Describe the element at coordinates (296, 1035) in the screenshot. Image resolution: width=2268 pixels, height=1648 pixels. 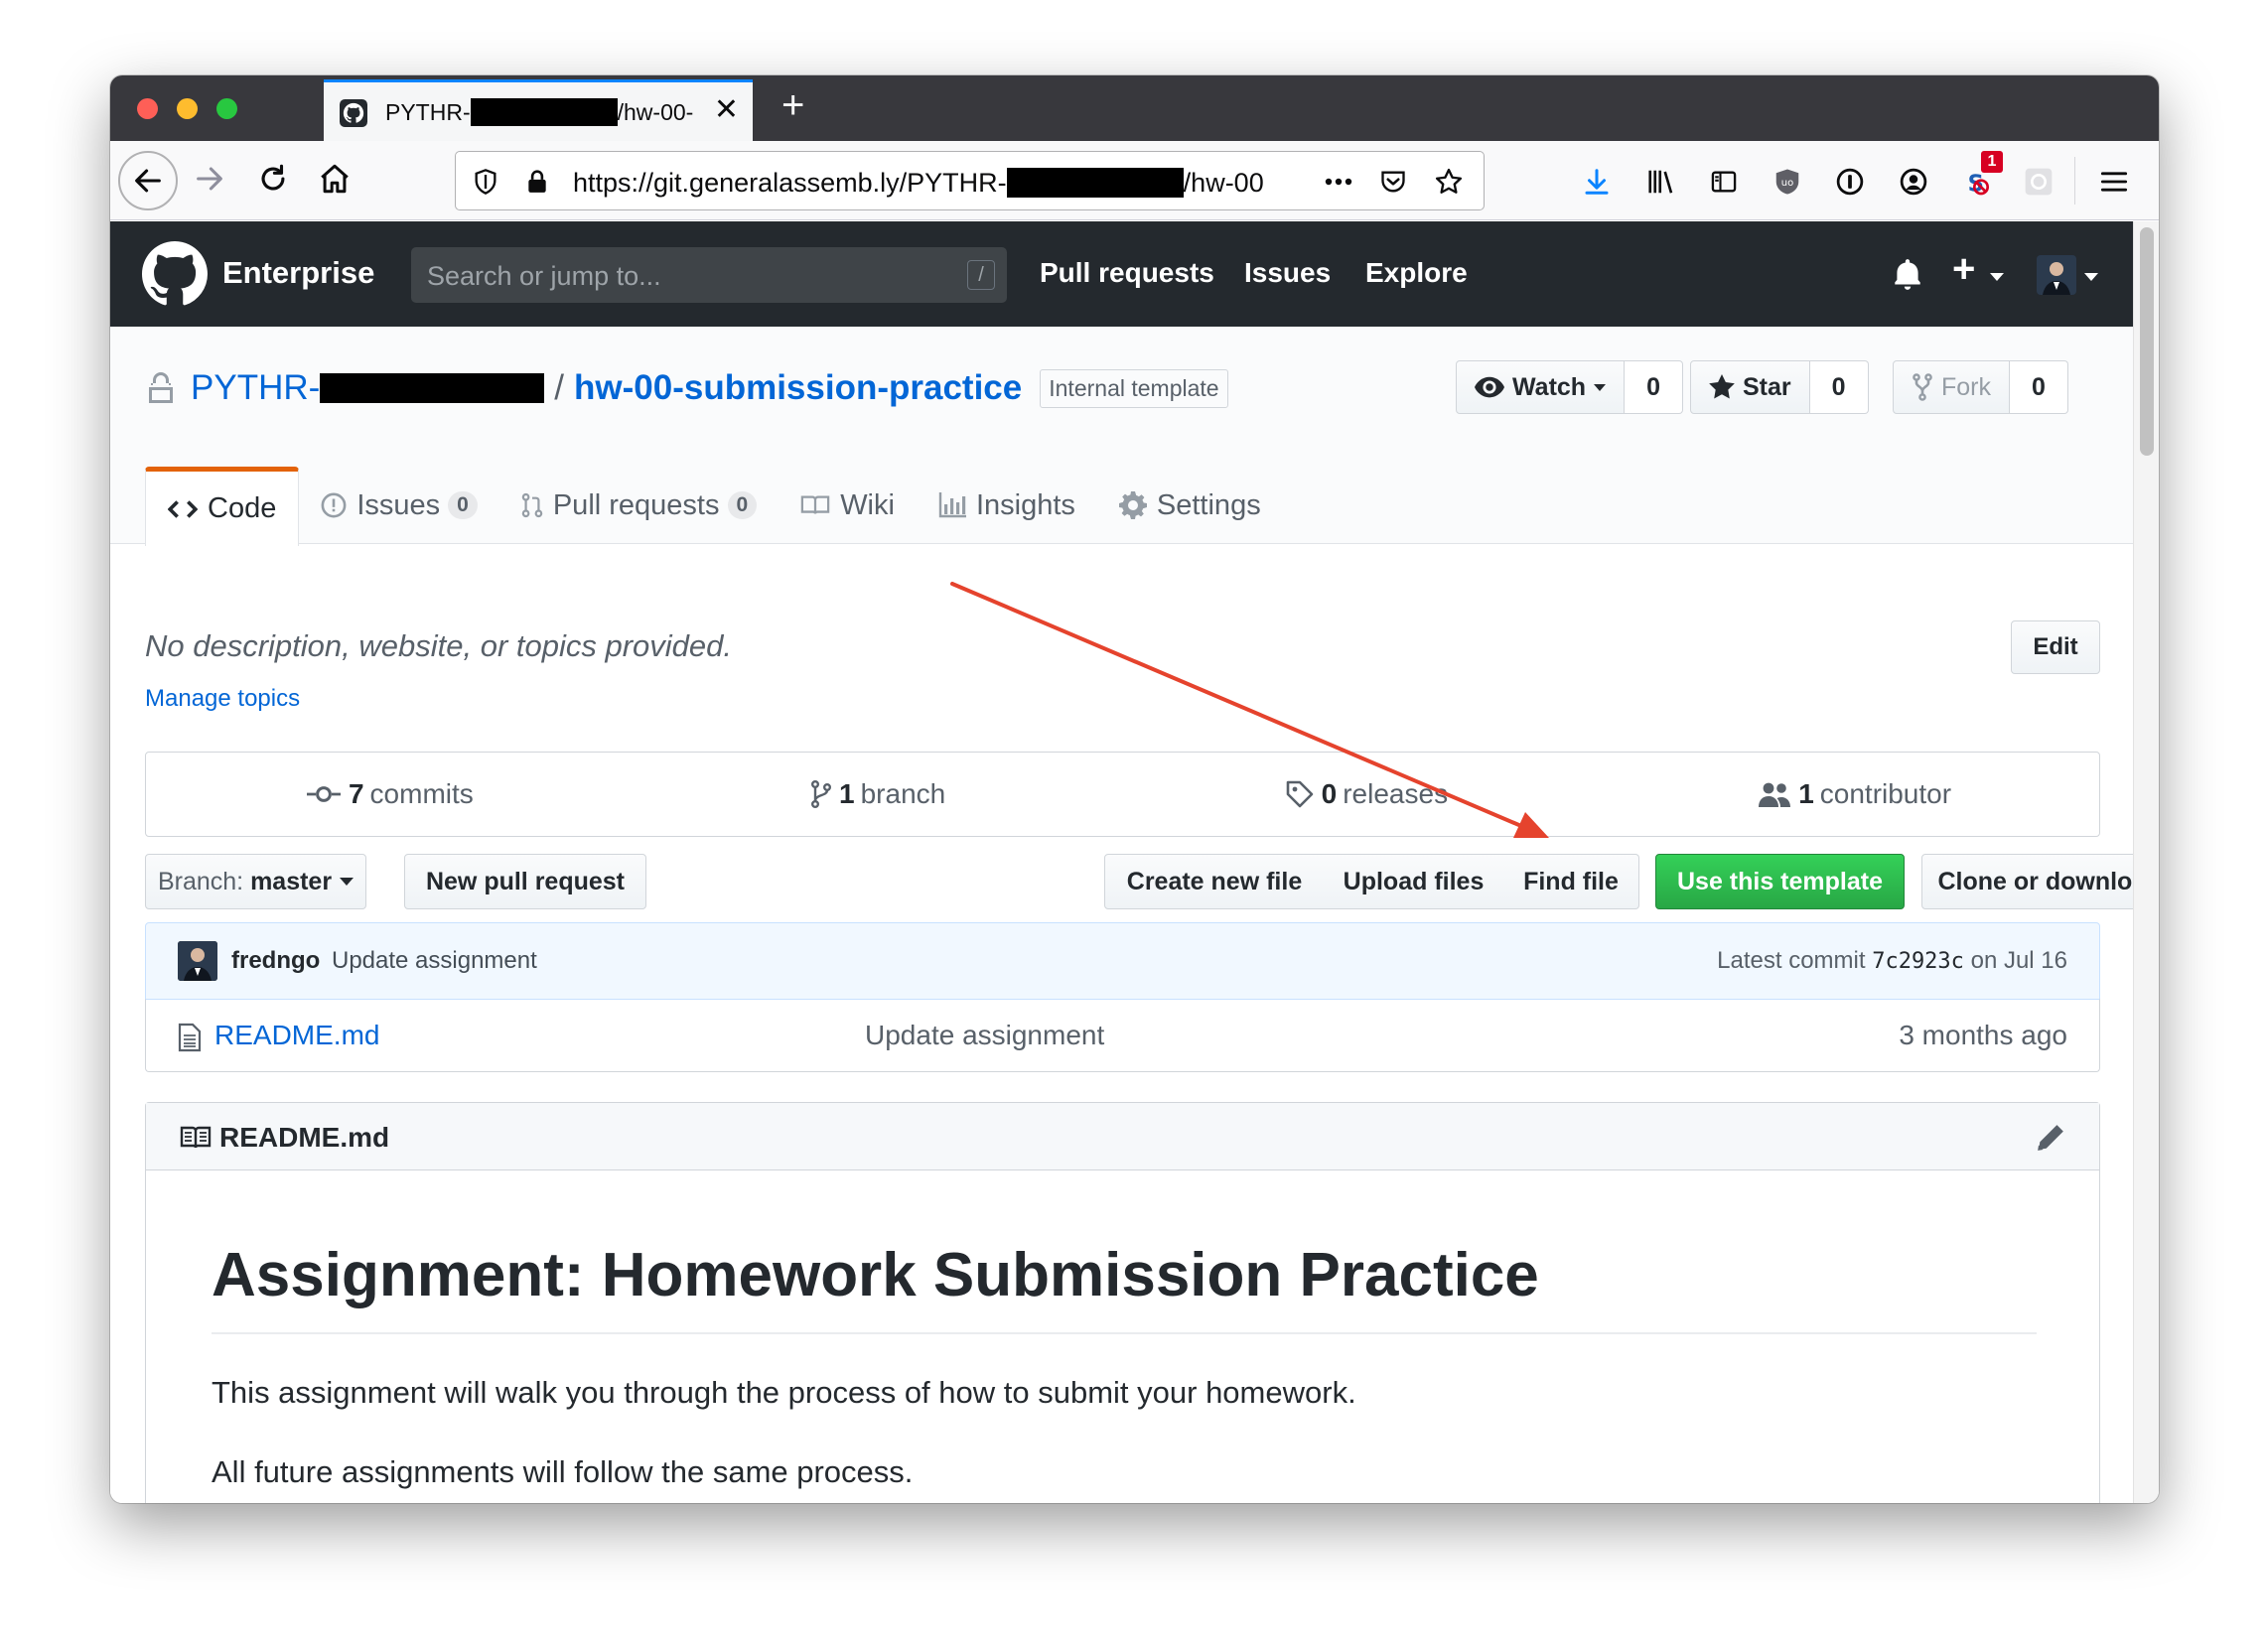
I see `file-name-link: README.md` at that location.